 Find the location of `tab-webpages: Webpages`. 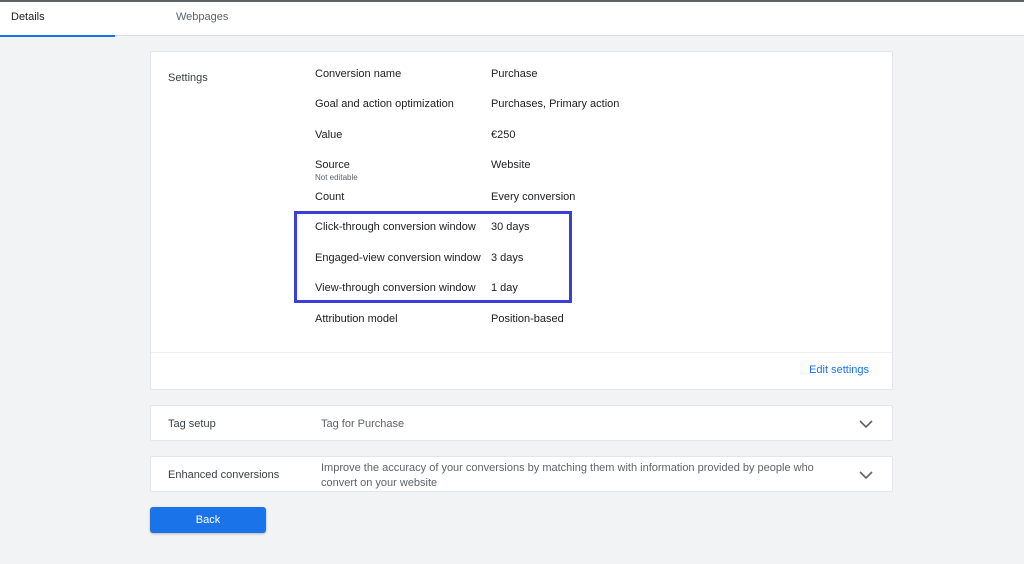

tab-webpages: Webpages is located at coordinates (221, 19).